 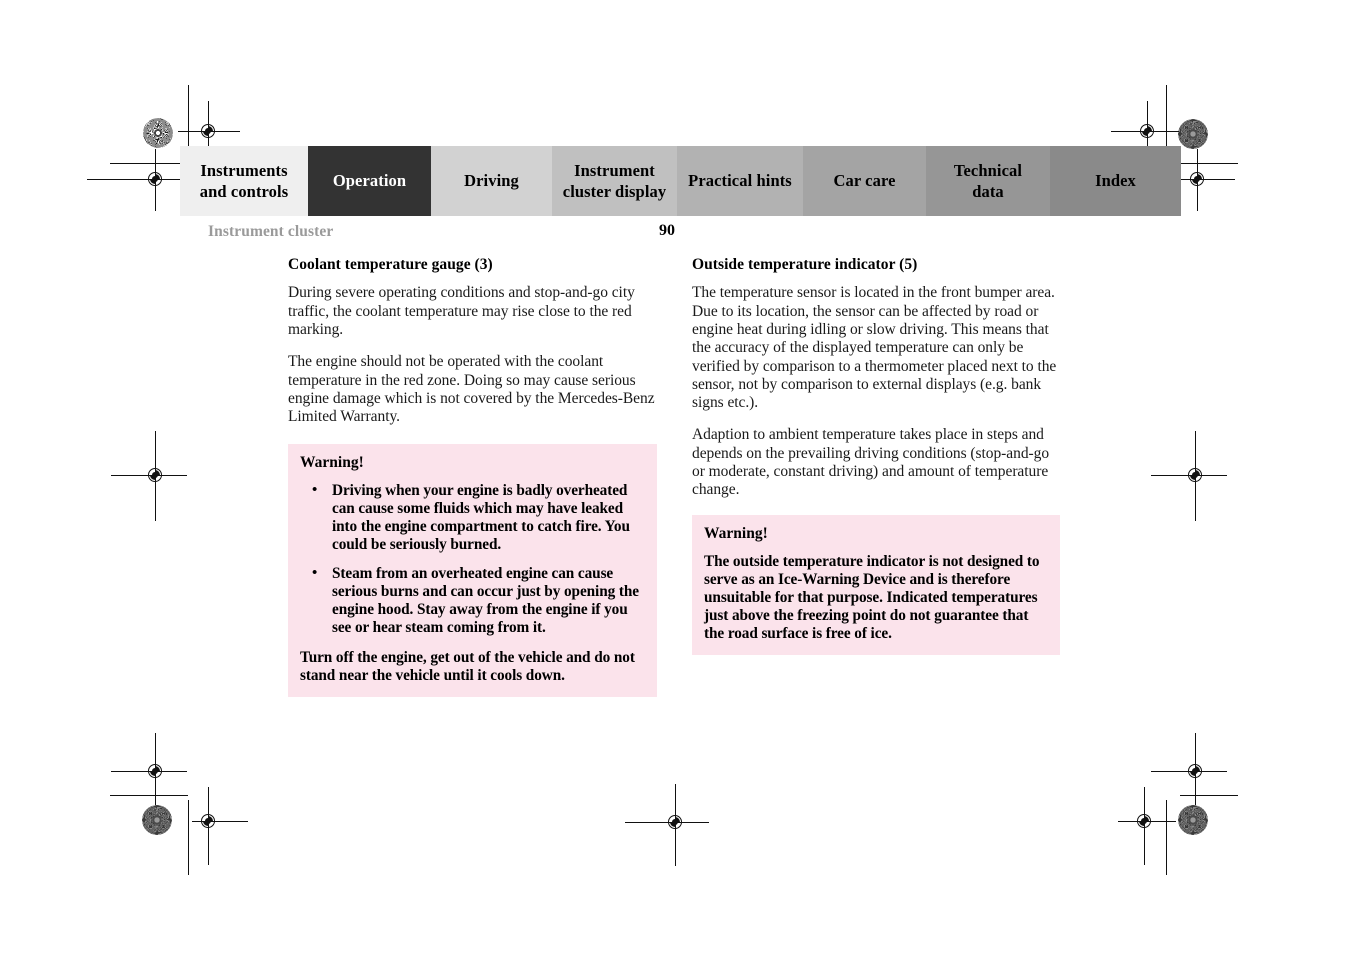 What do you see at coordinates (155, 480) in the screenshot?
I see `trim-line-vertical-middle-left` at bounding box center [155, 480].